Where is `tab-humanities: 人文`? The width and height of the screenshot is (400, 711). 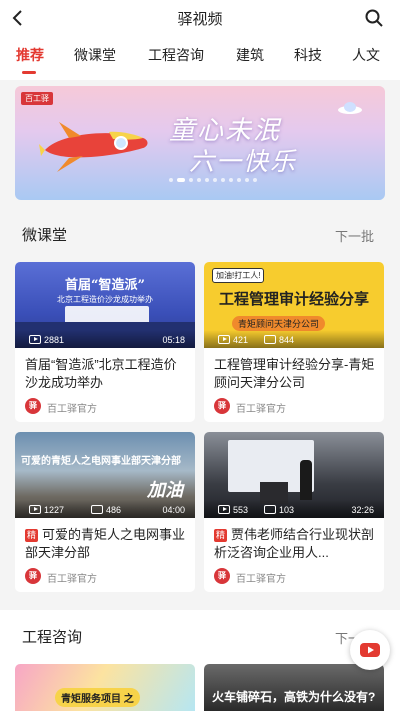 tab-humanities: 人文 is located at coordinates (366, 55).